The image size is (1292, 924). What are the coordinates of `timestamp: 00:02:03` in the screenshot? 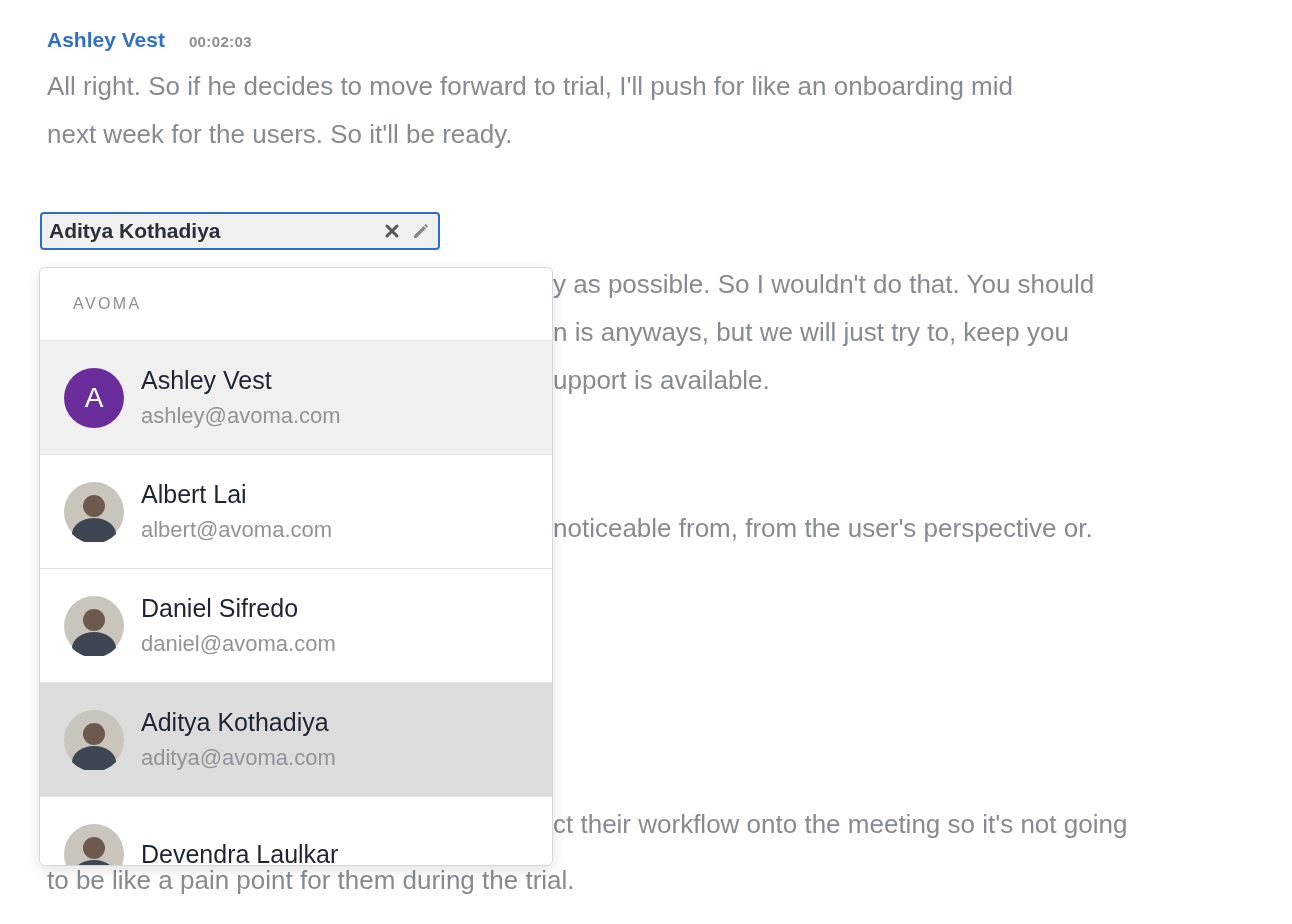 It's located at (220, 42).